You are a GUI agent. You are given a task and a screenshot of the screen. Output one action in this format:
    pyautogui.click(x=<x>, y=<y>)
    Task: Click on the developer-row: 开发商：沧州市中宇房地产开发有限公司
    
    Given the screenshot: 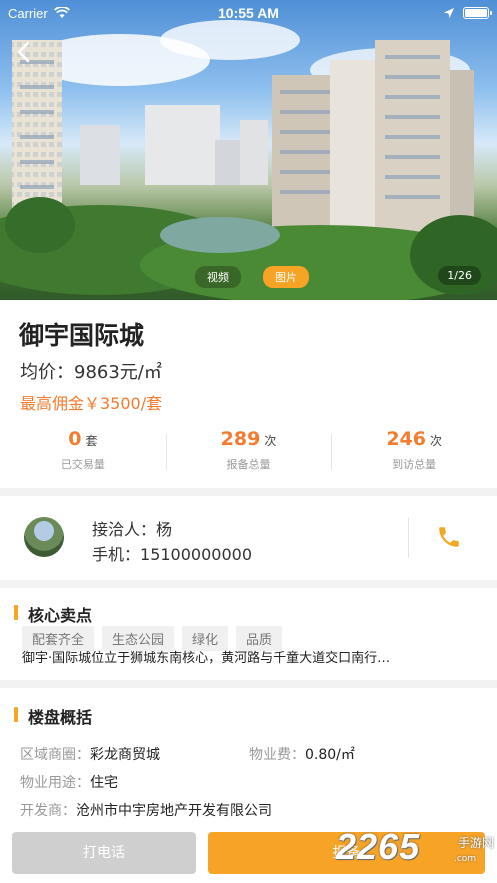 What is the action you would take?
    pyautogui.click(x=146, y=810)
    